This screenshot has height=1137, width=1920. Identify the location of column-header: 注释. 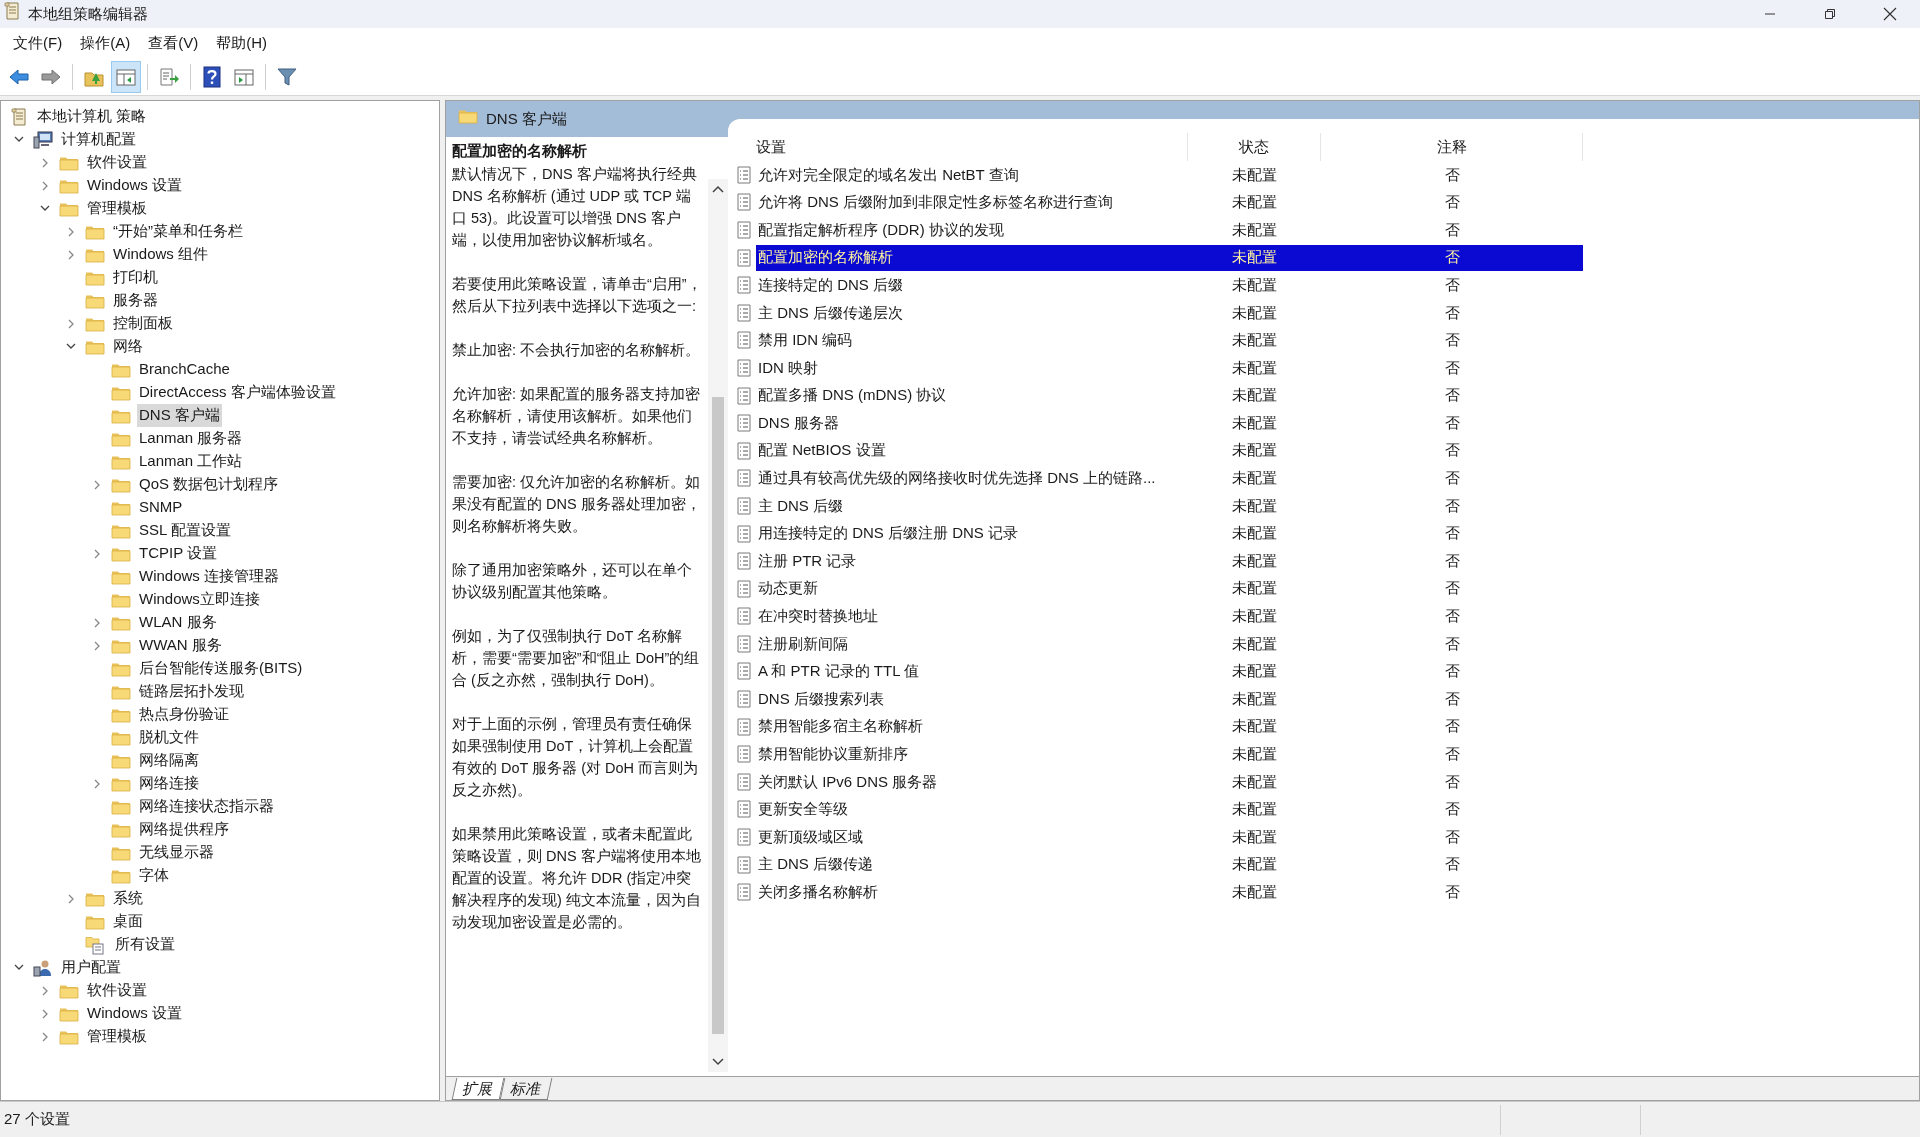
(1452, 147).